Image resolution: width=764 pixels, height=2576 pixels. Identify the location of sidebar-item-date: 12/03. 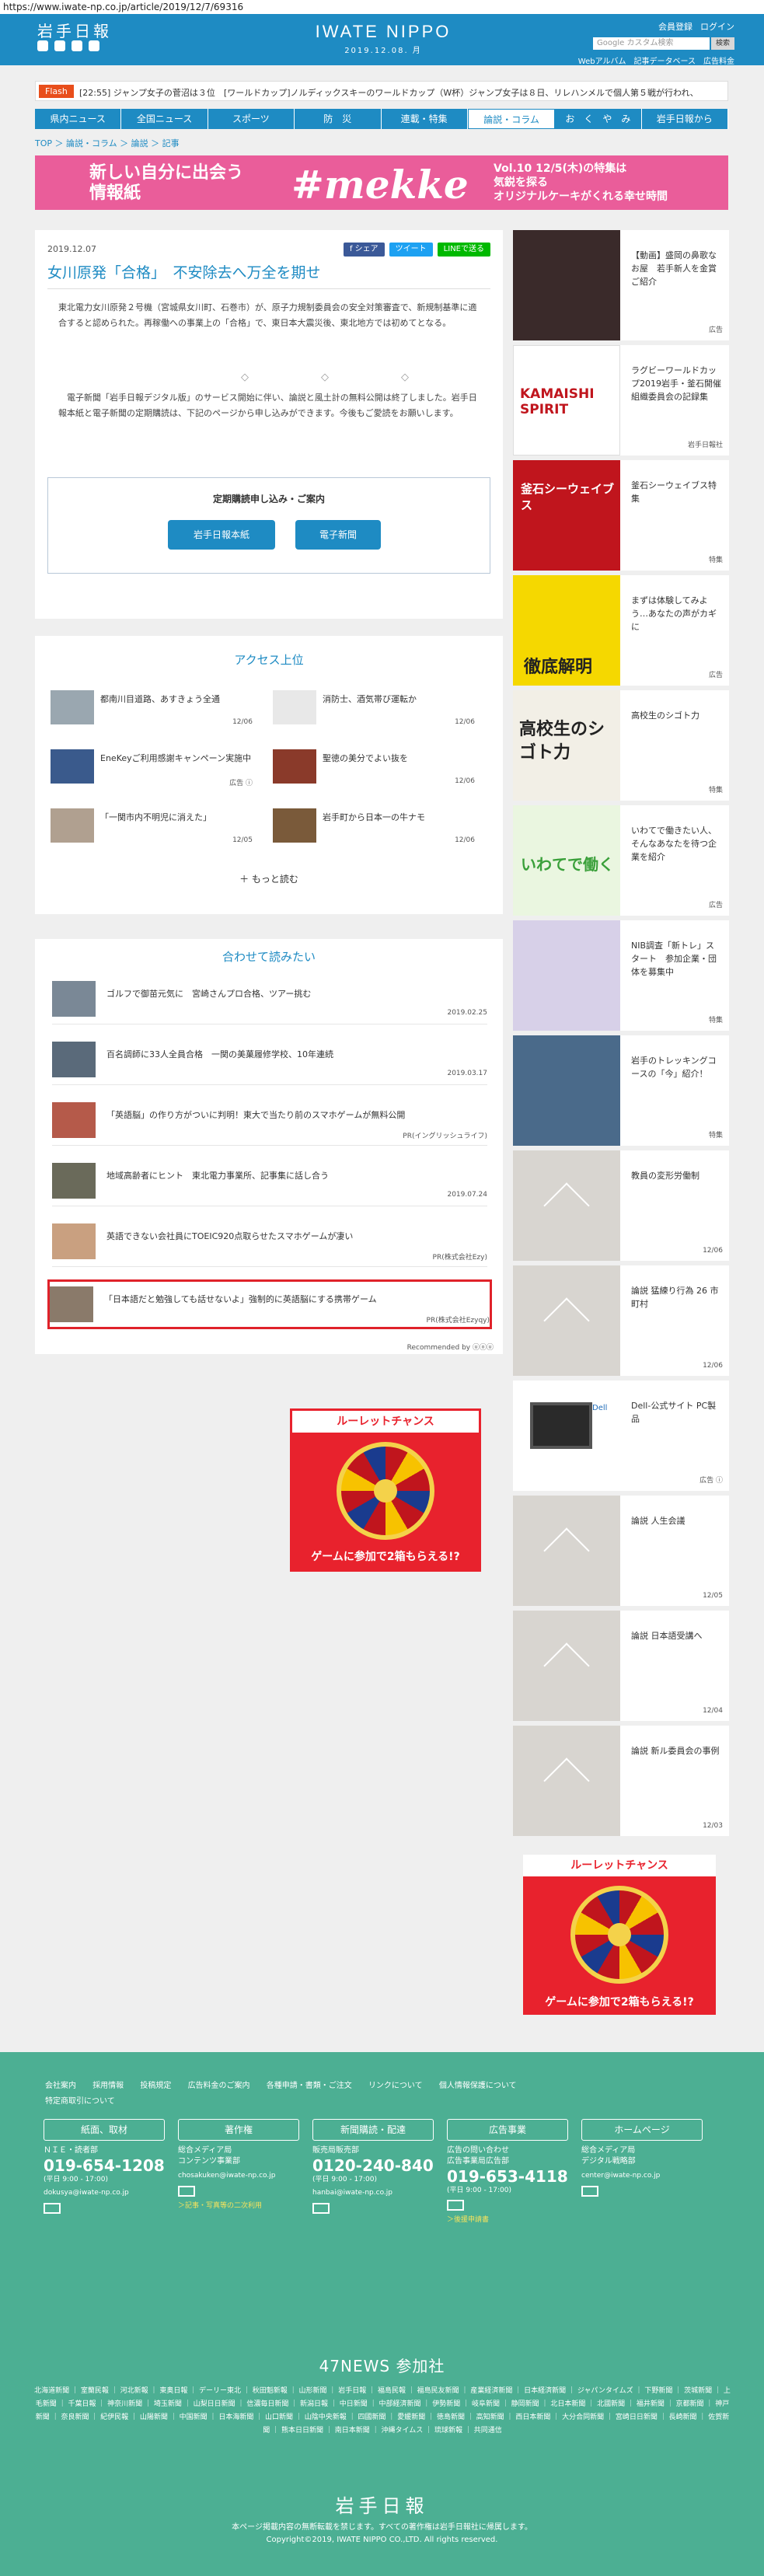
(713, 1826).